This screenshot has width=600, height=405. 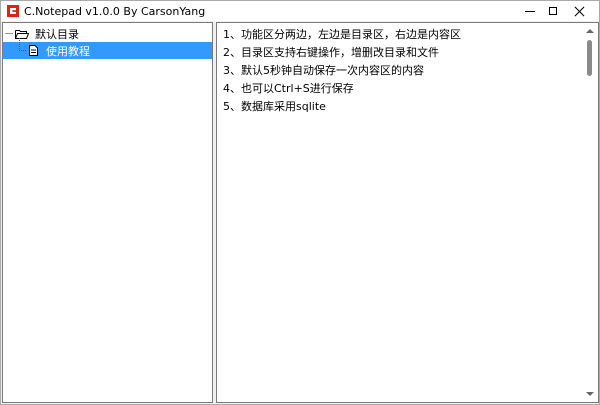 I want to click on tree-node-root: 默认目录, so click(x=42, y=33).